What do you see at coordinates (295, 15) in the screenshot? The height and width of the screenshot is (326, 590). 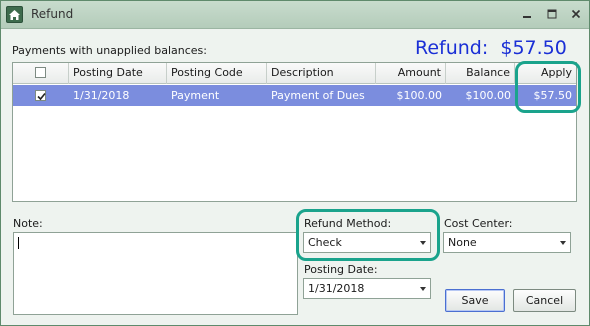 I see `title-bar: Refund` at bounding box center [295, 15].